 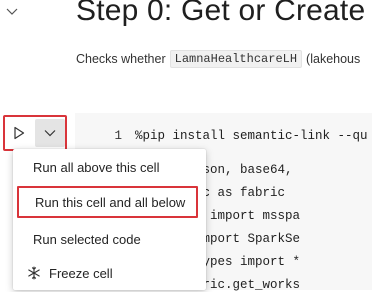 I want to click on code-line: %pip install semantic-link --qu, so click(x=251, y=136).